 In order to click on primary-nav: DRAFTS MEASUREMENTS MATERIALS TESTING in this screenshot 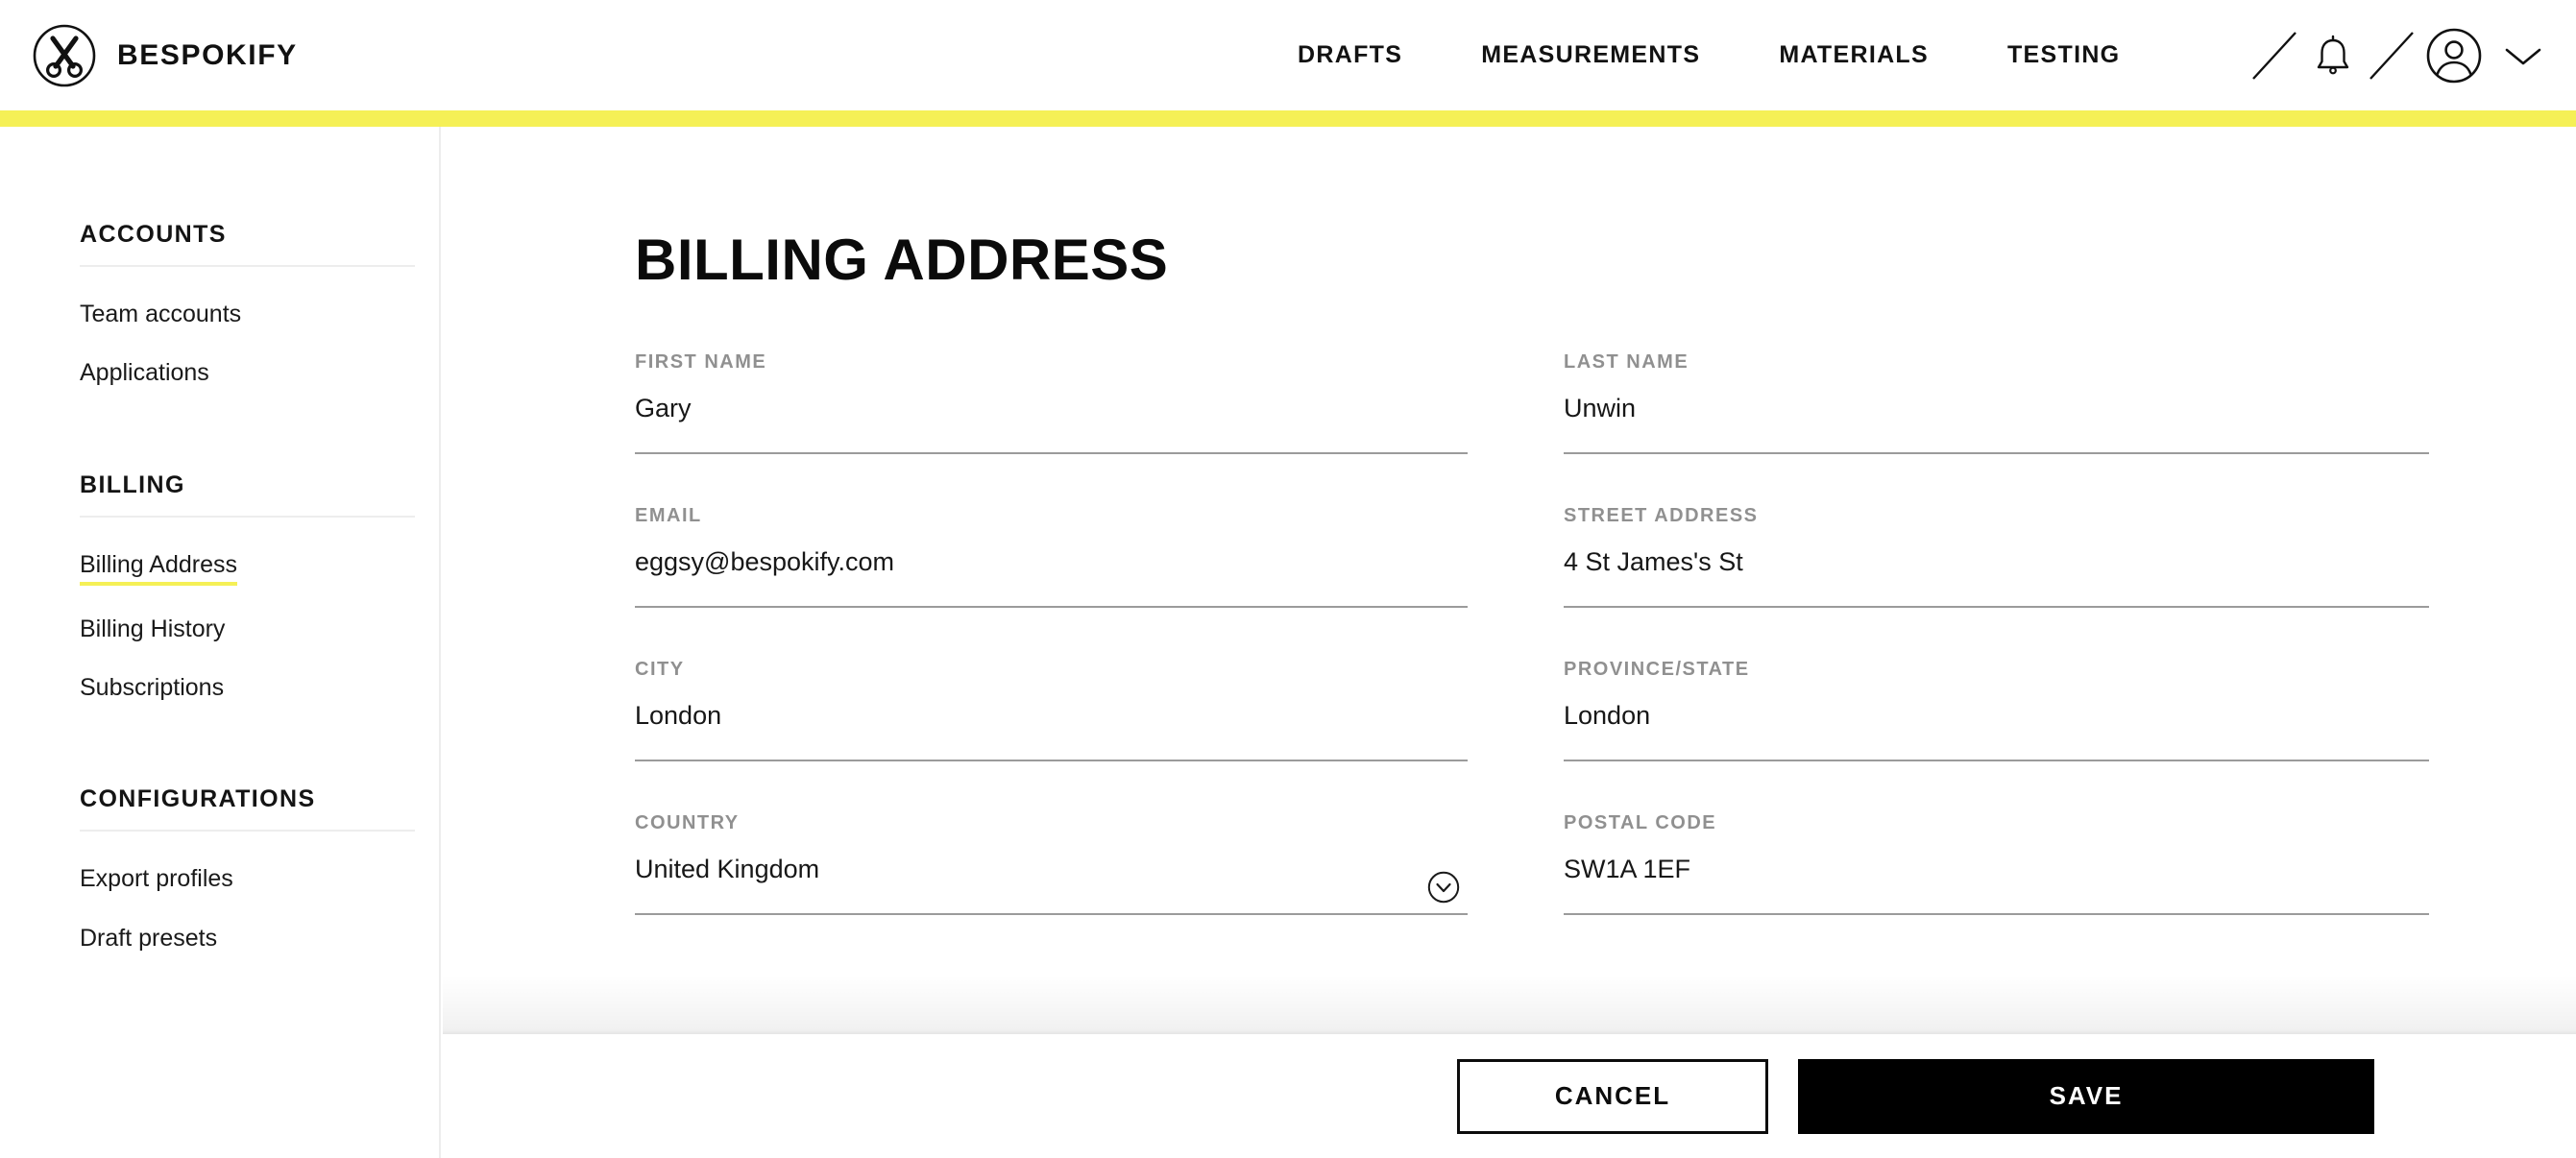, I will do `click(1708, 55)`.